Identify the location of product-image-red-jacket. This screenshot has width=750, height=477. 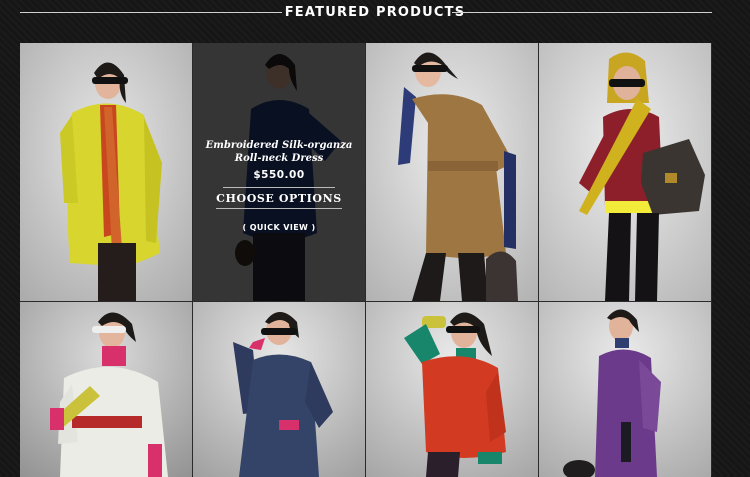
(452, 389).